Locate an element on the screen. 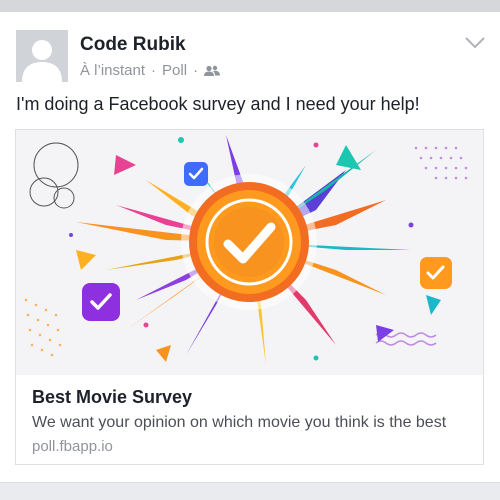 The width and height of the screenshot is (500, 500). avatar is located at coordinates (42, 56).